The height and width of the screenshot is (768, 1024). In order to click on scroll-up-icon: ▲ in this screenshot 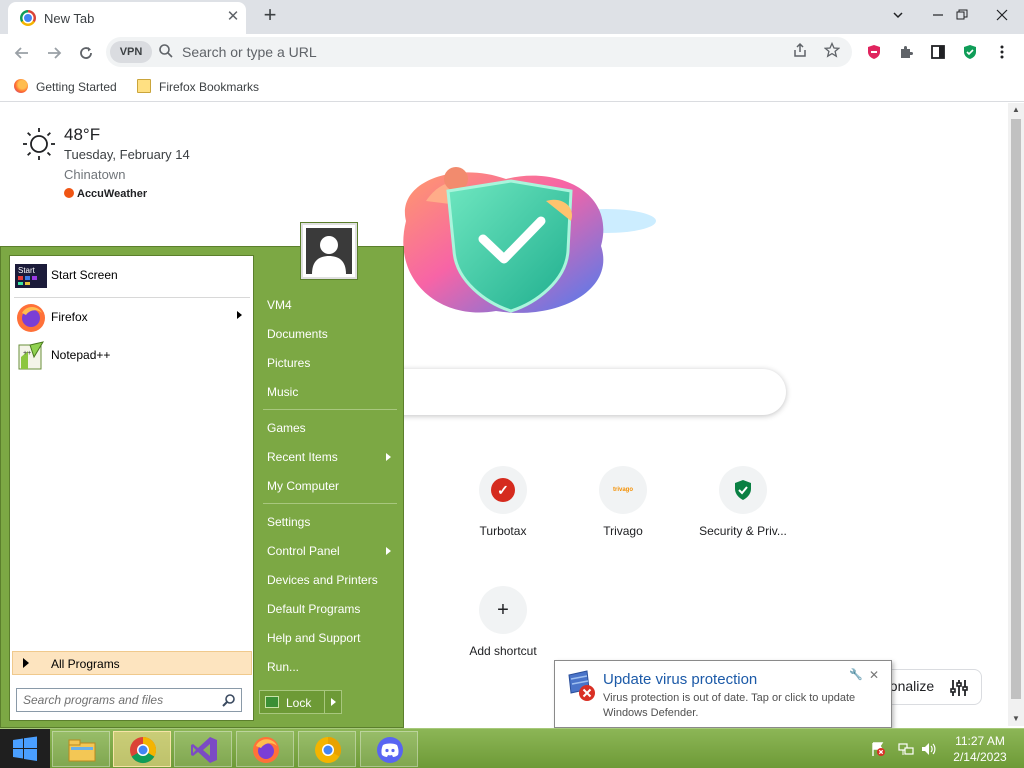, I will do `click(1016, 110)`.